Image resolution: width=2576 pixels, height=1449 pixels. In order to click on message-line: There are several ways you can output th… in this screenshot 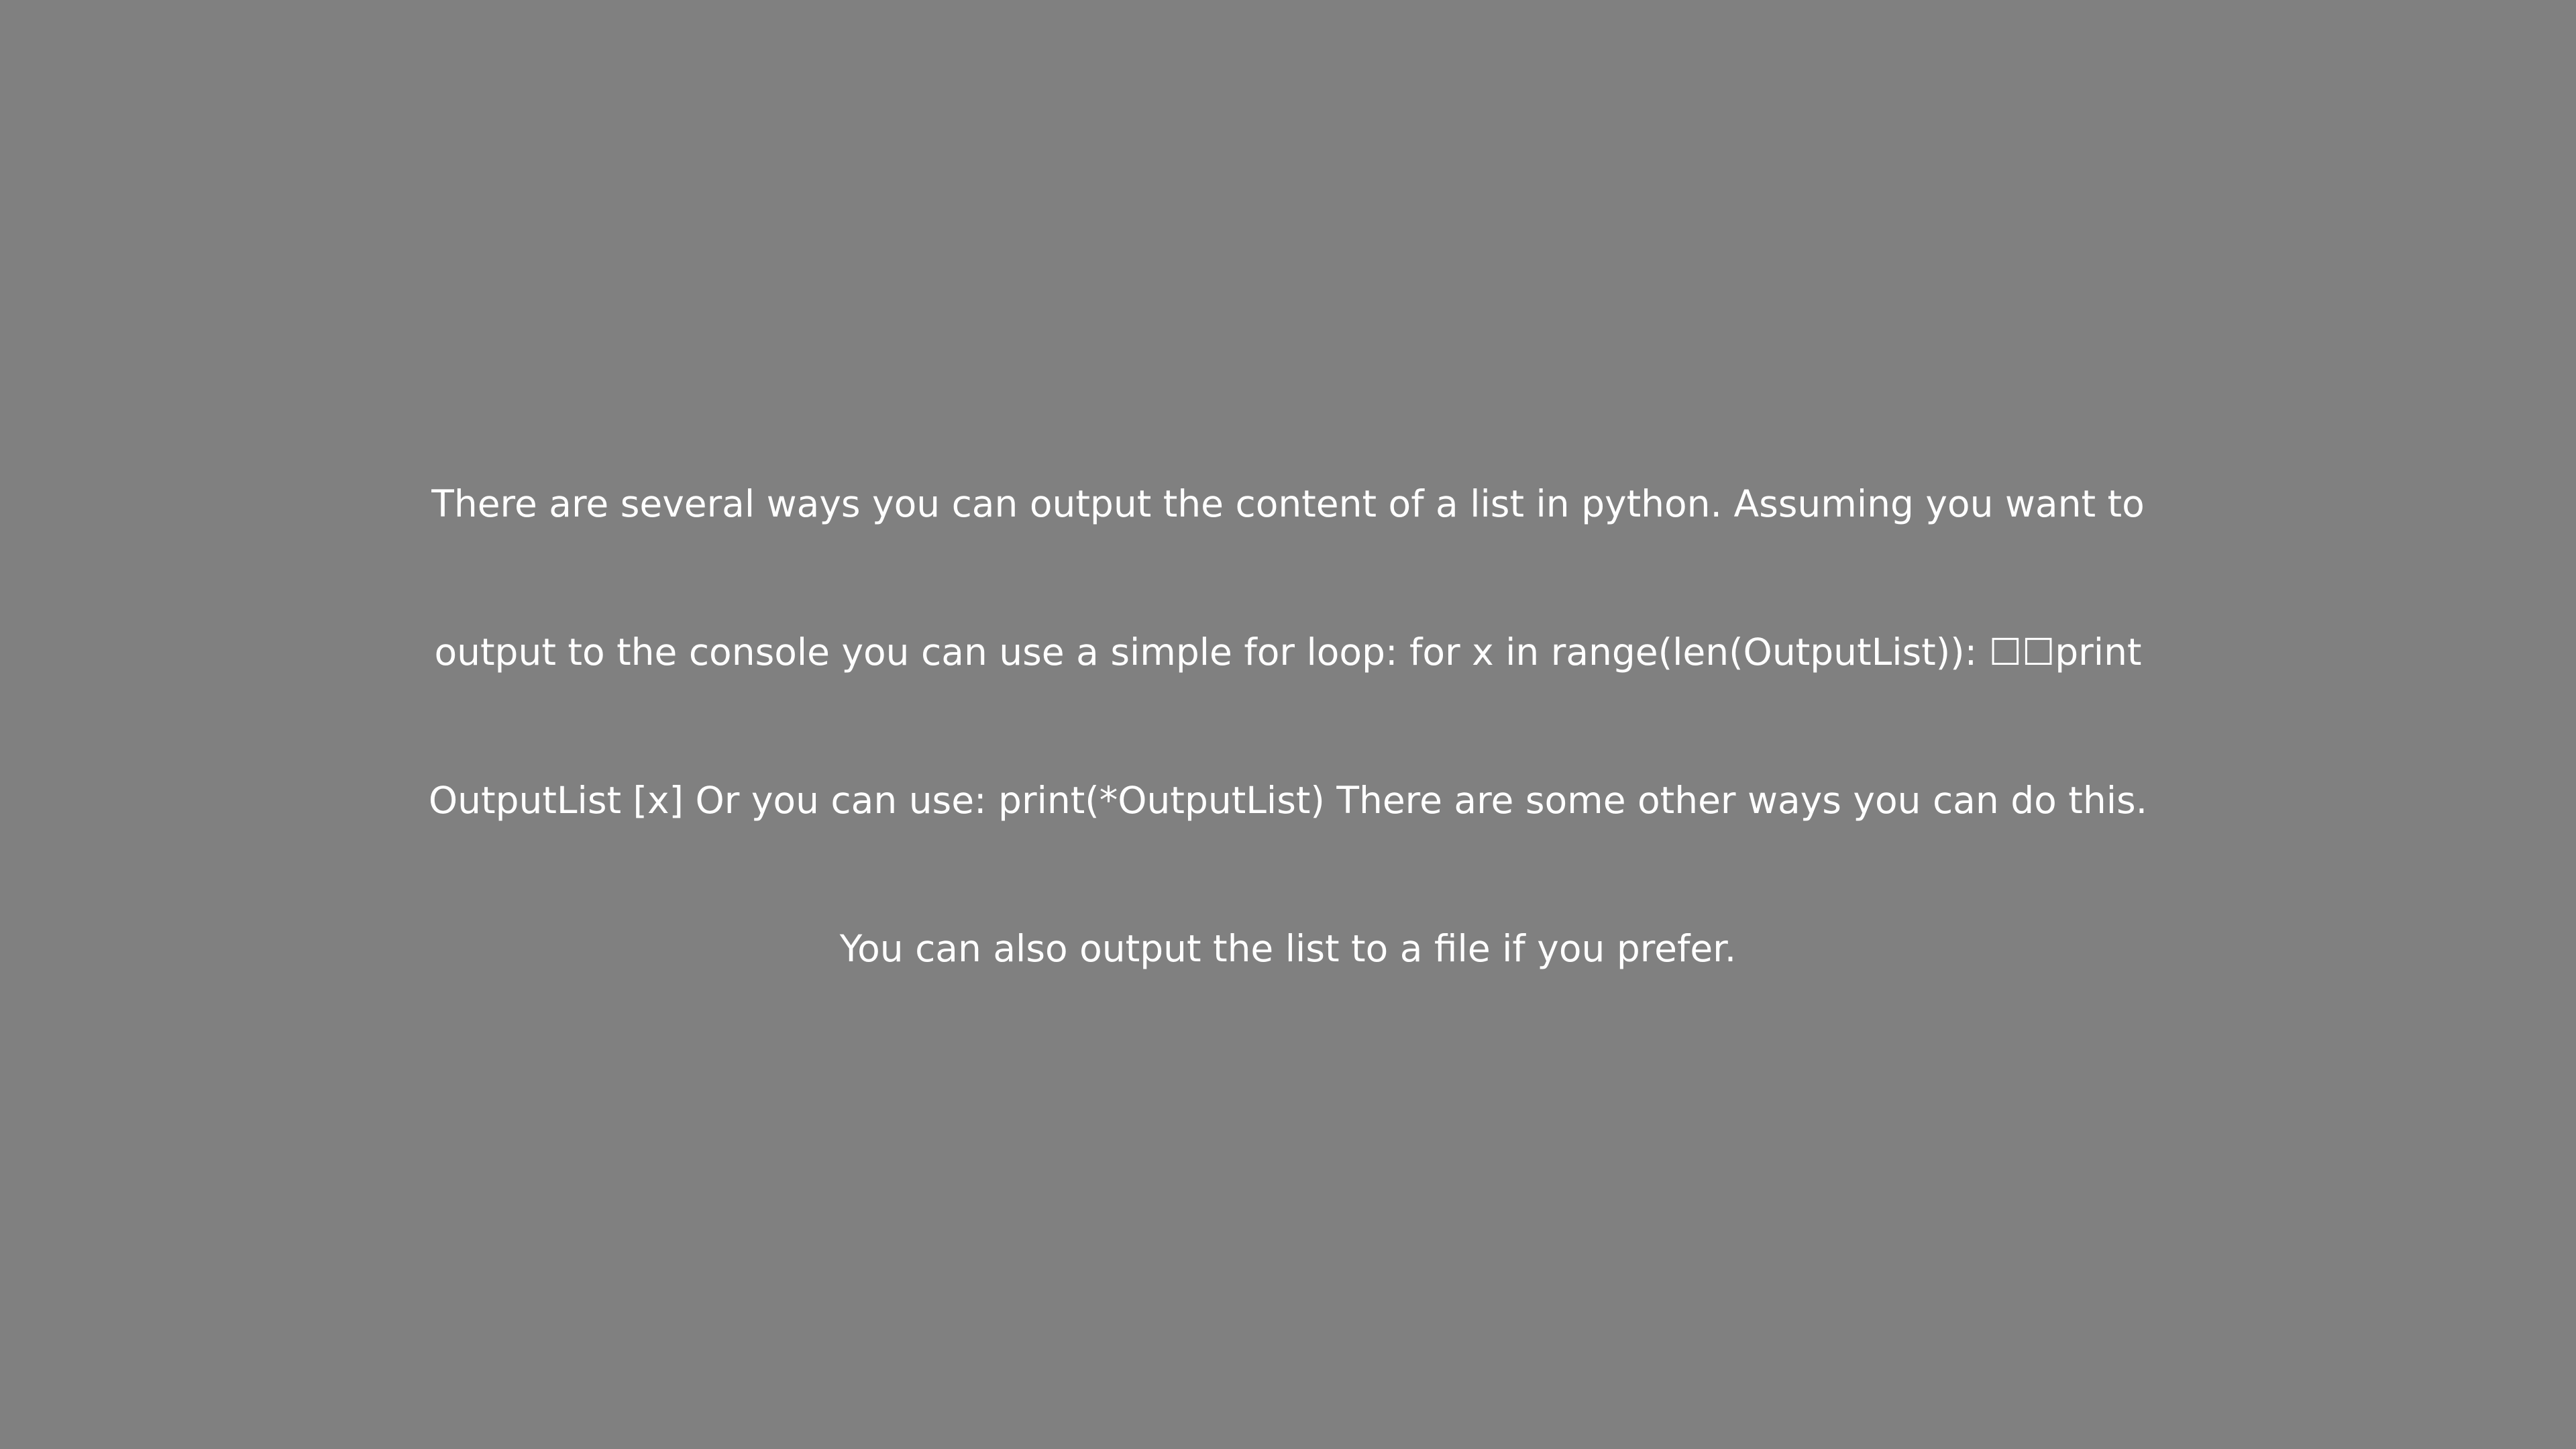, I will do `click(1288, 503)`.